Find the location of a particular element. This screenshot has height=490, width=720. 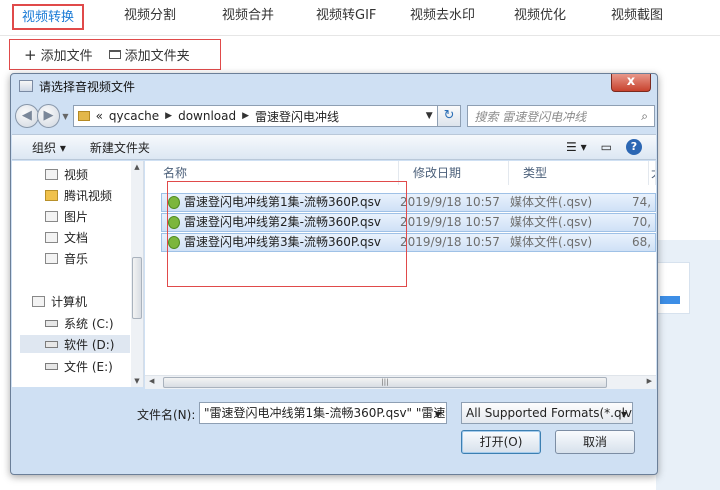

background-card is located at coordinates (673, 288).